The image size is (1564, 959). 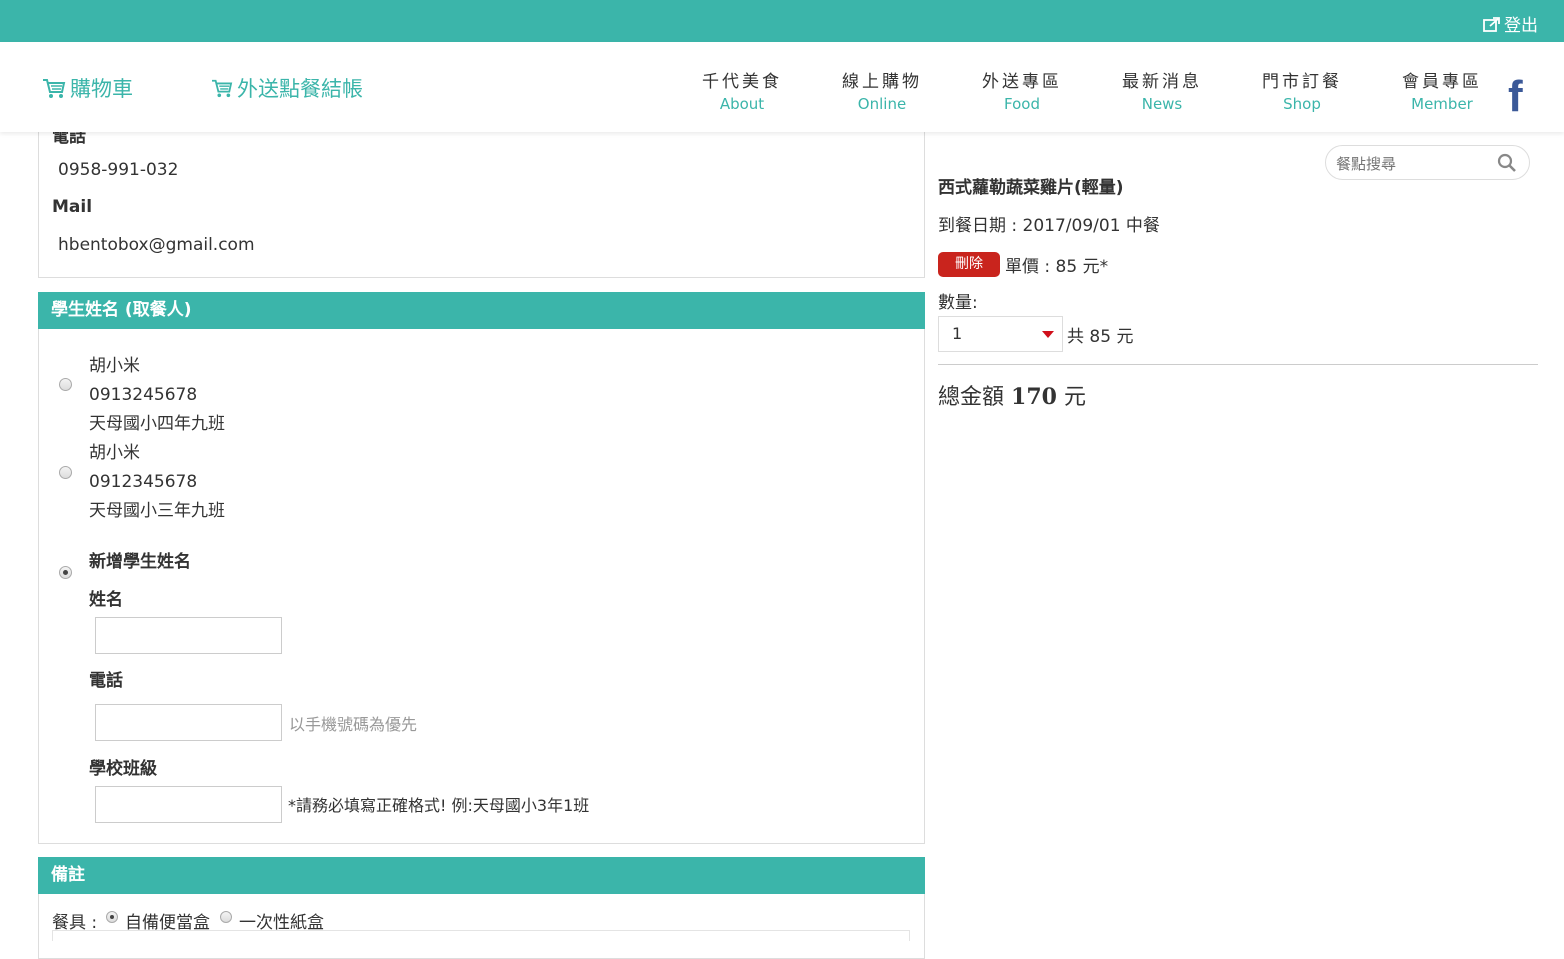 What do you see at coordinates (112, 917) in the screenshot?
I see `utensil-radio-own-box` at bounding box center [112, 917].